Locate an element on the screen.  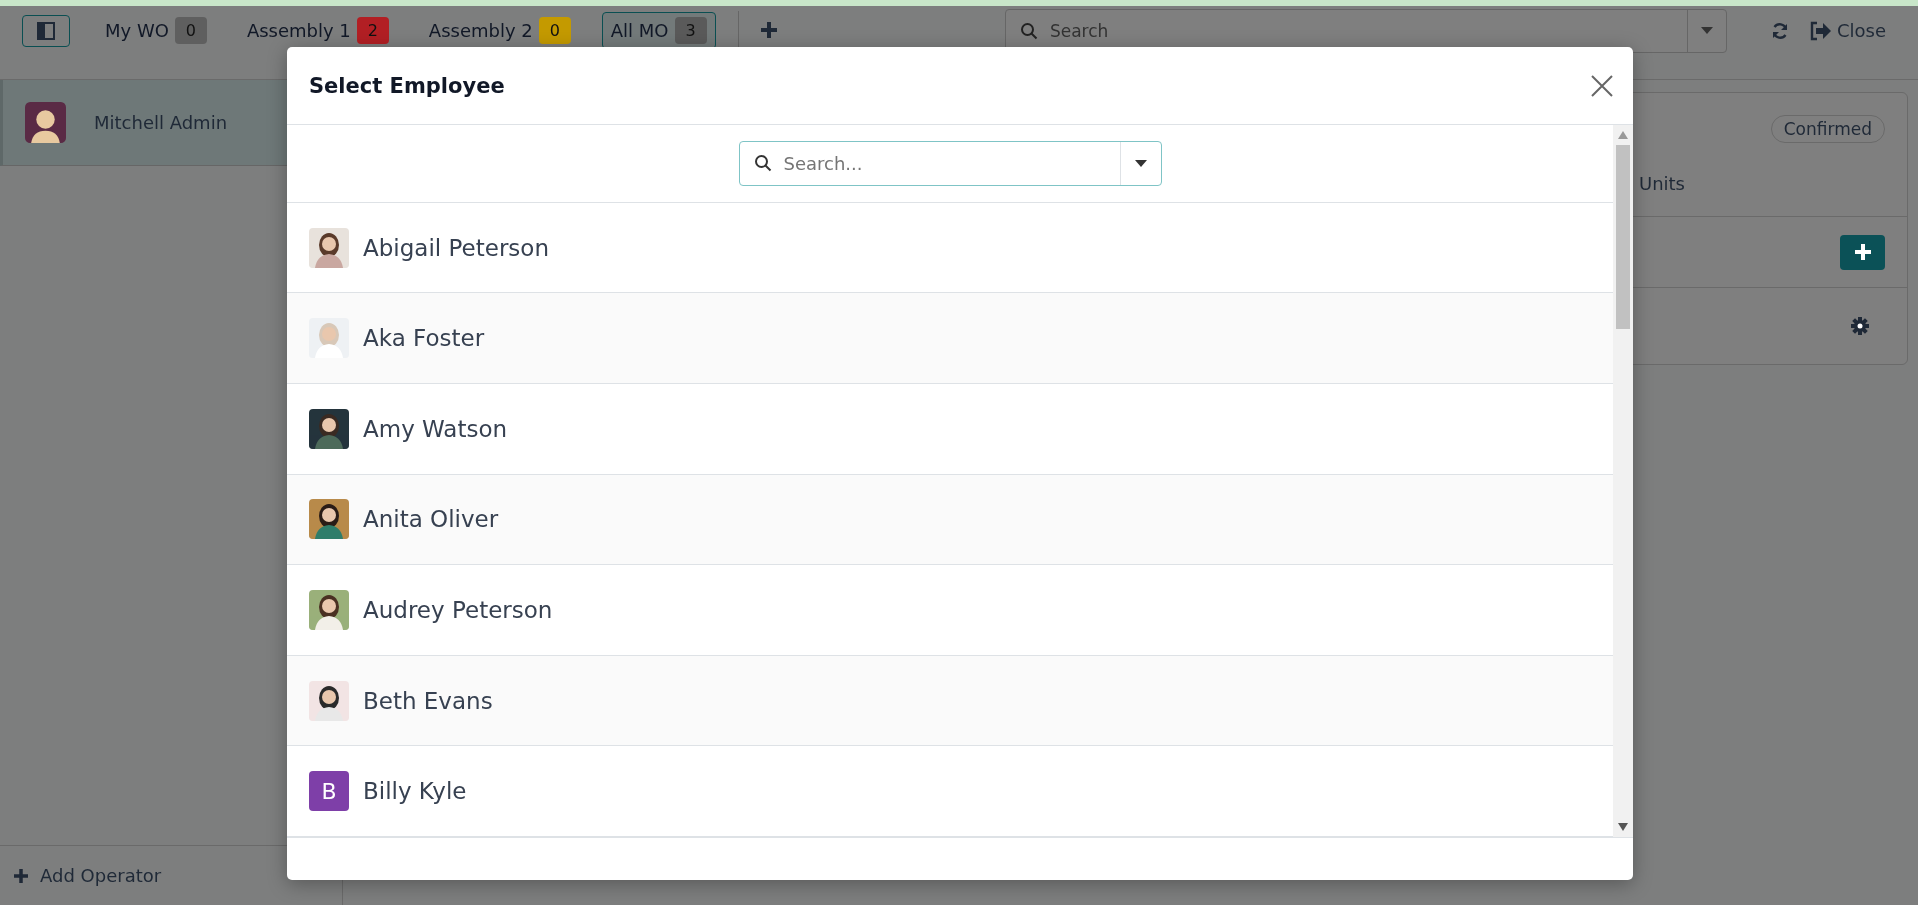
scrollbar is located at coordinates (1623, 481).